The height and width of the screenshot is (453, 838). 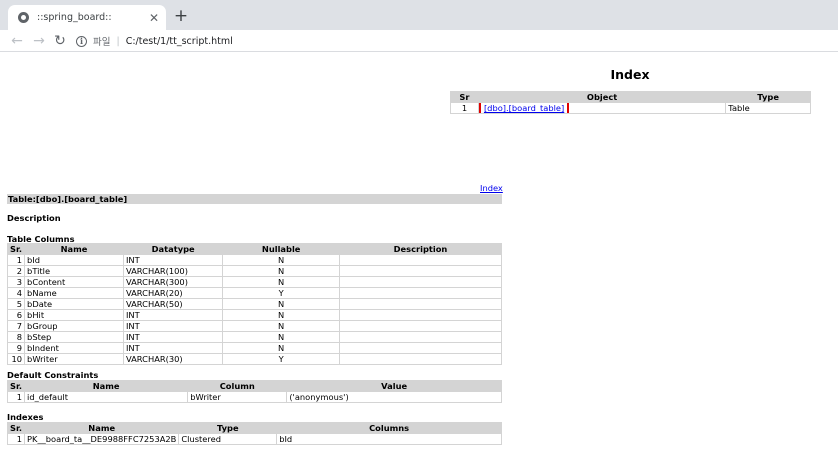 I want to click on index-row-sr: 1, so click(x=464, y=108).